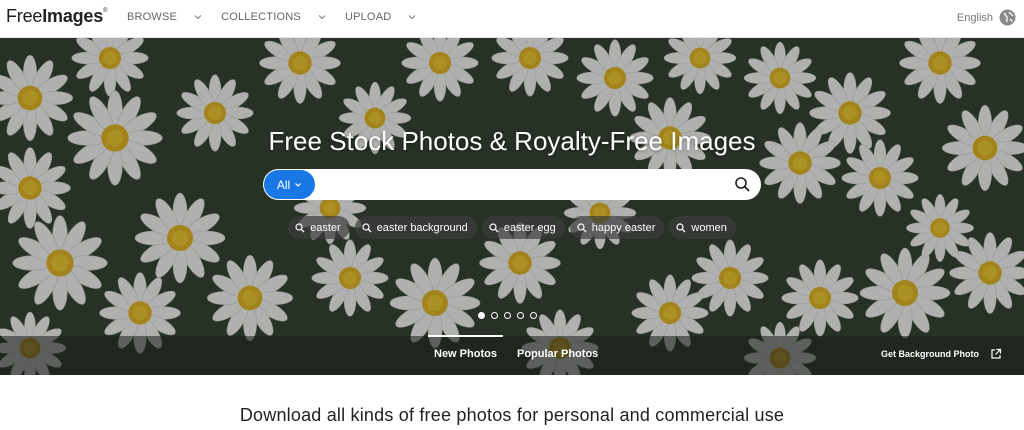  What do you see at coordinates (623, 227) in the screenshot?
I see `tag-label: happy easter` at bounding box center [623, 227].